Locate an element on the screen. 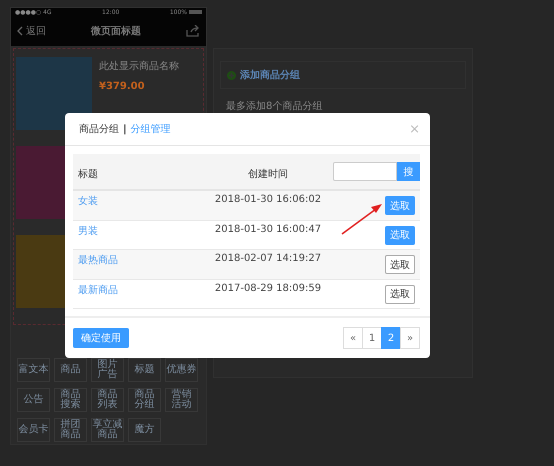 This screenshot has width=554, height=466. battery-icon is located at coordinates (195, 12).